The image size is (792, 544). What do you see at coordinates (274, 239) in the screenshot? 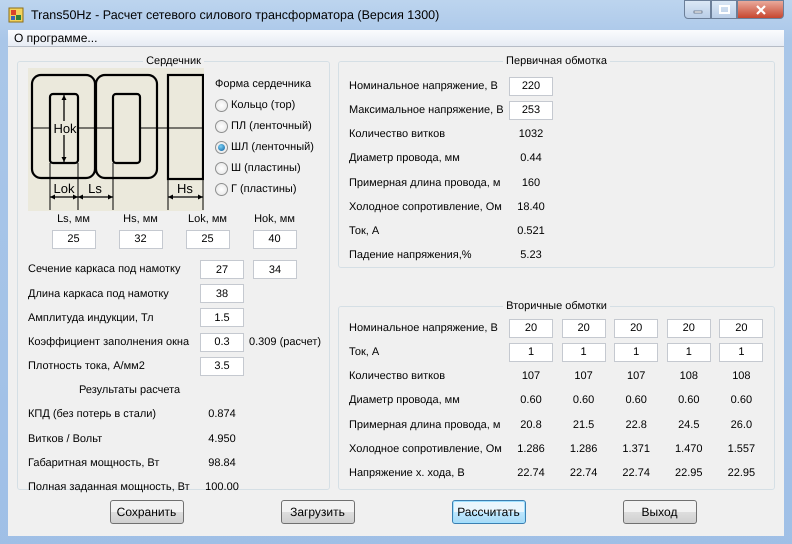
I see `input-field: 40` at bounding box center [274, 239].